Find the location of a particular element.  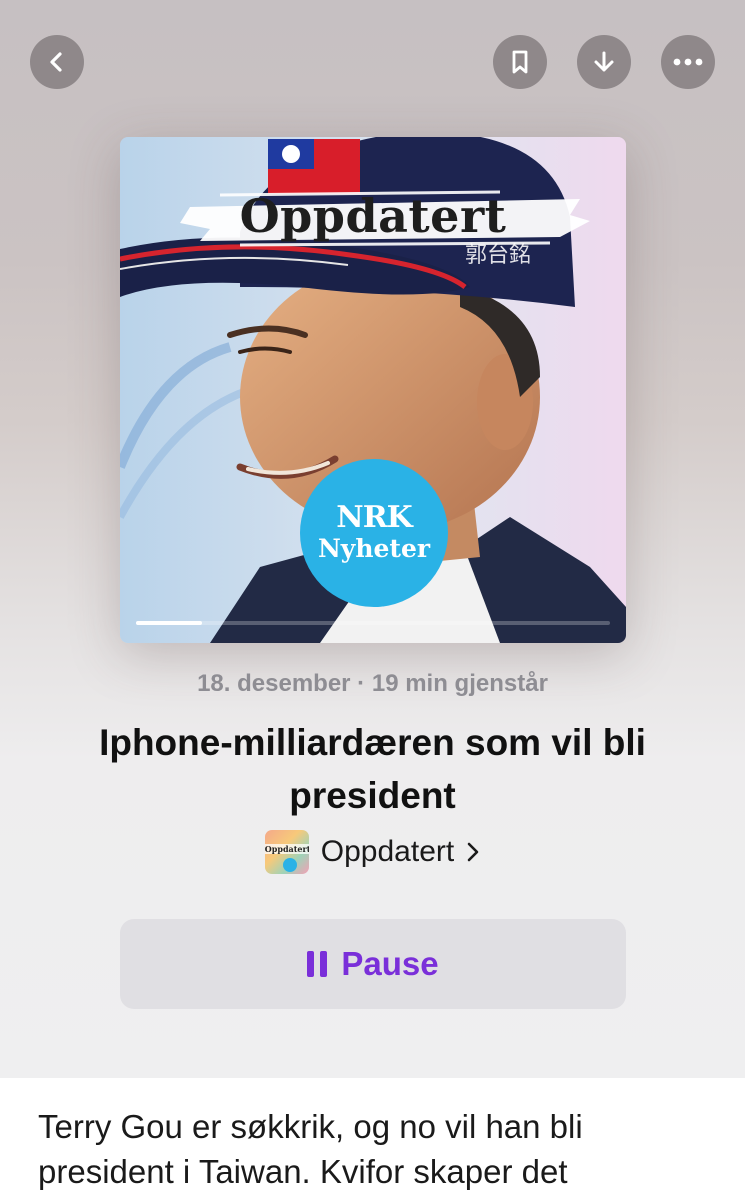

pause-button: Pause is located at coordinates (373, 964).